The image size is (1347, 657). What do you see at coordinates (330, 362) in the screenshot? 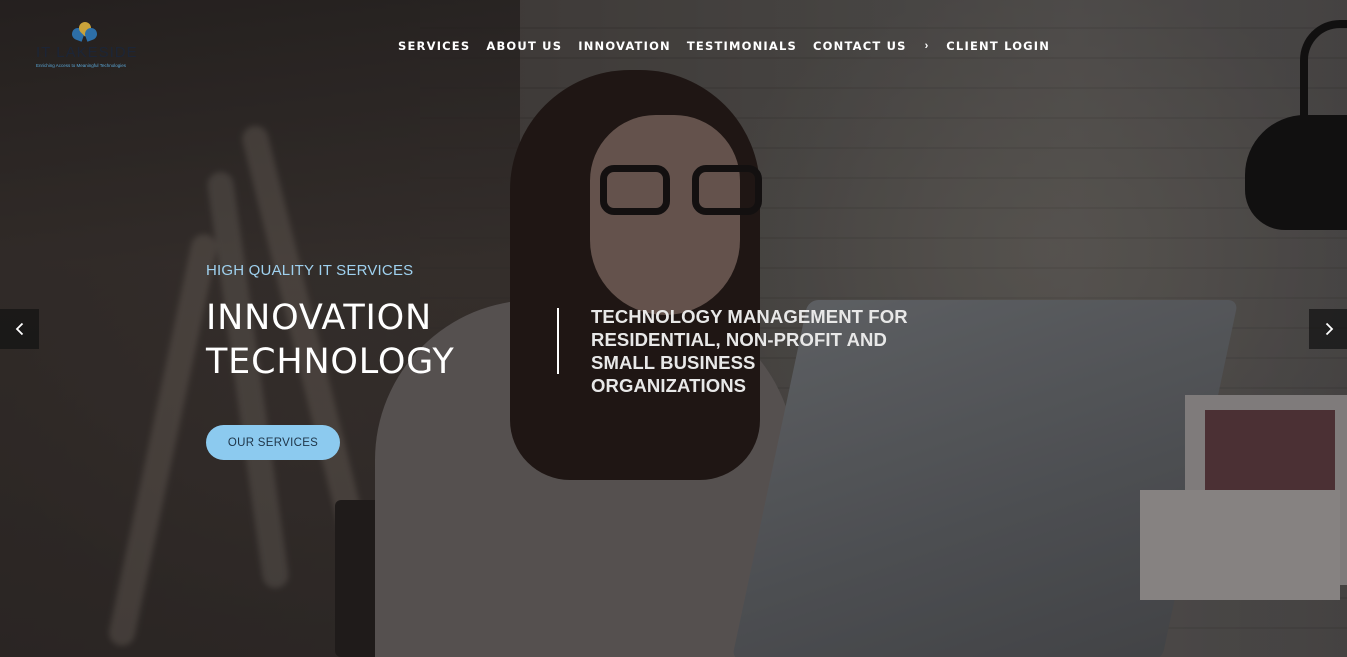
I see `hero-headline-line2: TECHNOLOGY` at bounding box center [330, 362].